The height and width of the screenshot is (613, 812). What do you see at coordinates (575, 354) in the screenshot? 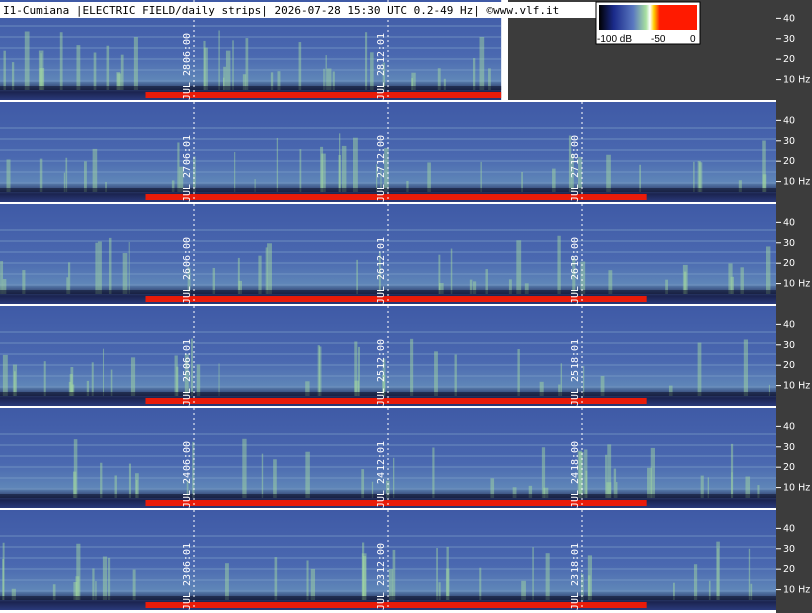
I see `time-label: 18:01` at bounding box center [575, 354].